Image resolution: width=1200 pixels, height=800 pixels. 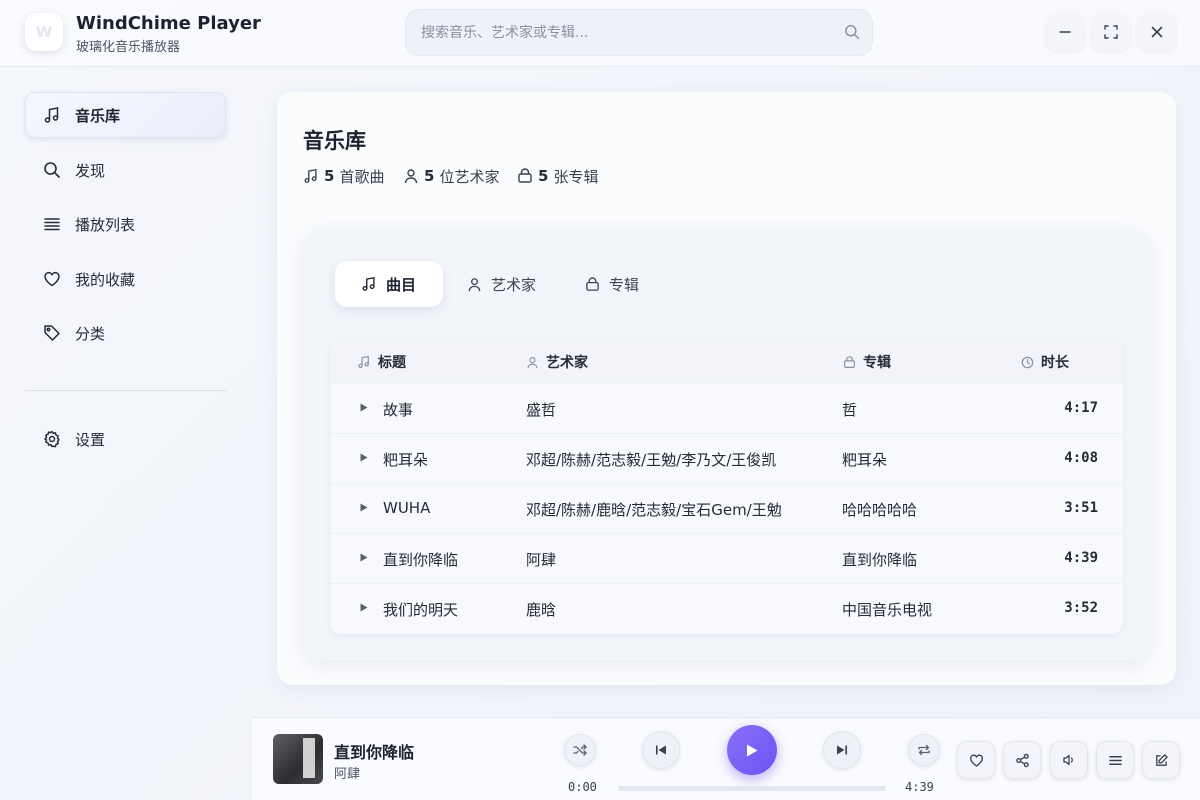 I want to click on tab-albums: 专辑, so click(x=611, y=284).